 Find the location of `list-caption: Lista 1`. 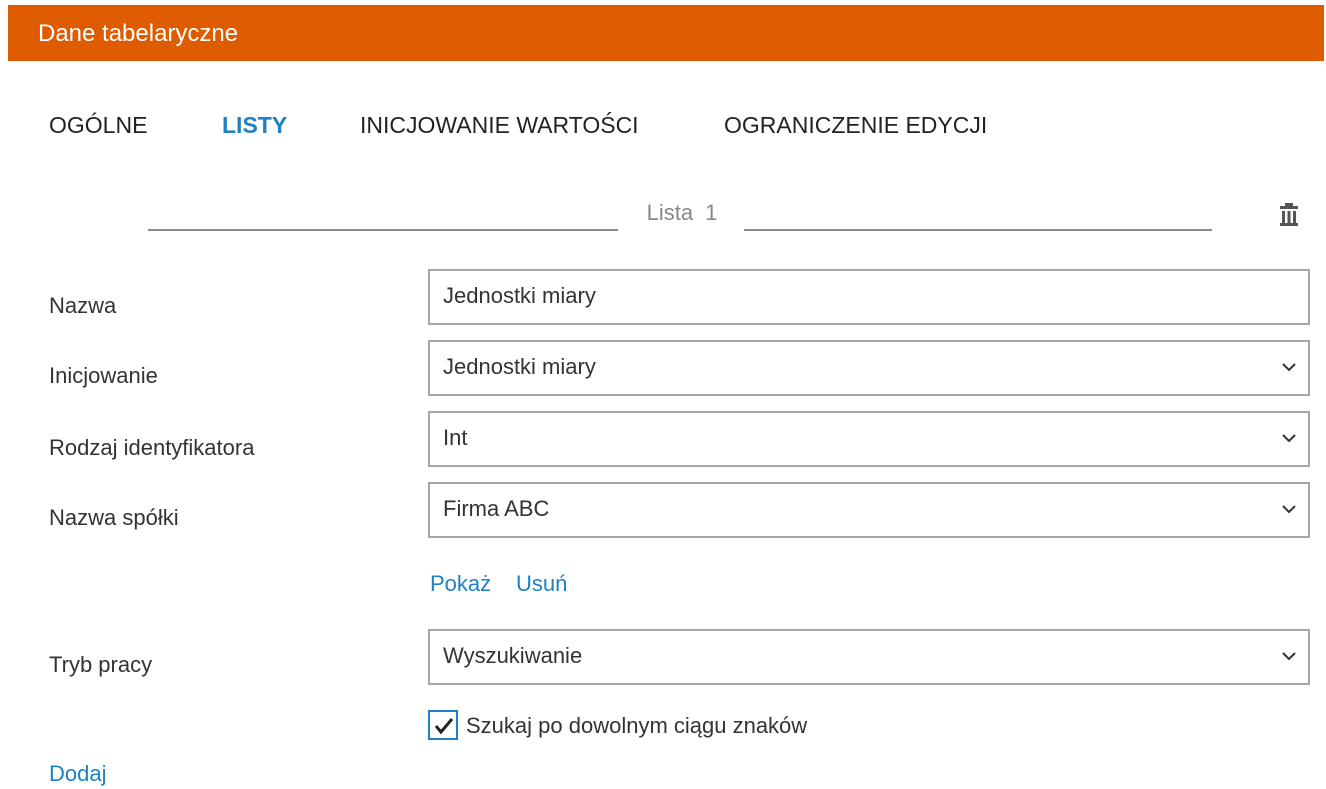

list-caption: Lista 1 is located at coordinates (682, 213).